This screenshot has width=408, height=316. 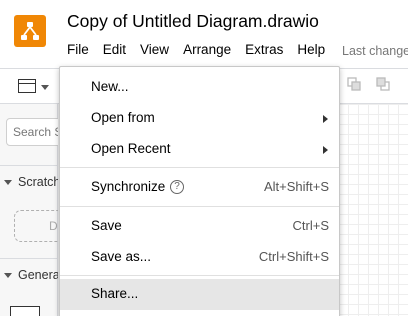 I want to click on general-label: Genera, so click(x=39, y=275).